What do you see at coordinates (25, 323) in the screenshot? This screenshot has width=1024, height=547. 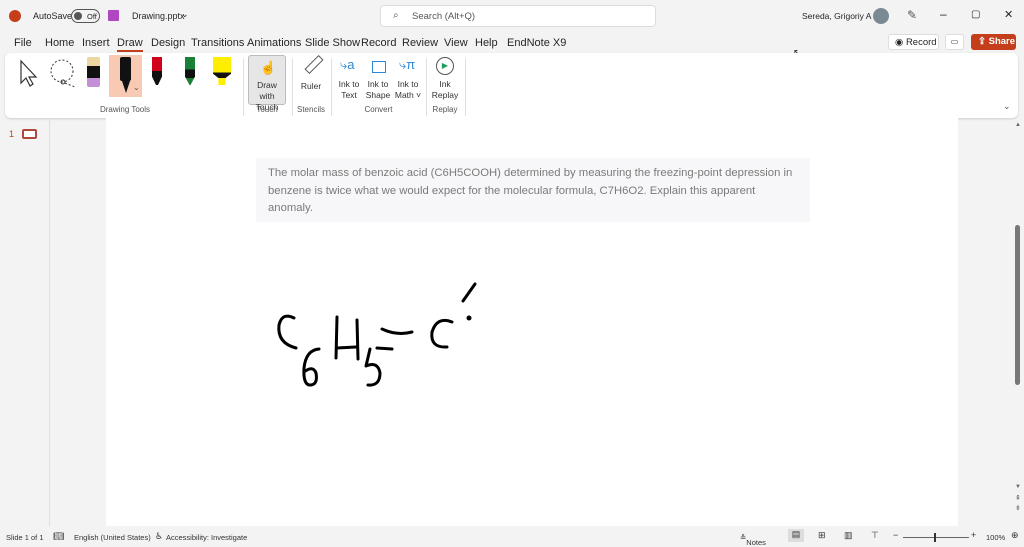 I see `thumbnail-pane: 1` at bounding box center [25, 323].